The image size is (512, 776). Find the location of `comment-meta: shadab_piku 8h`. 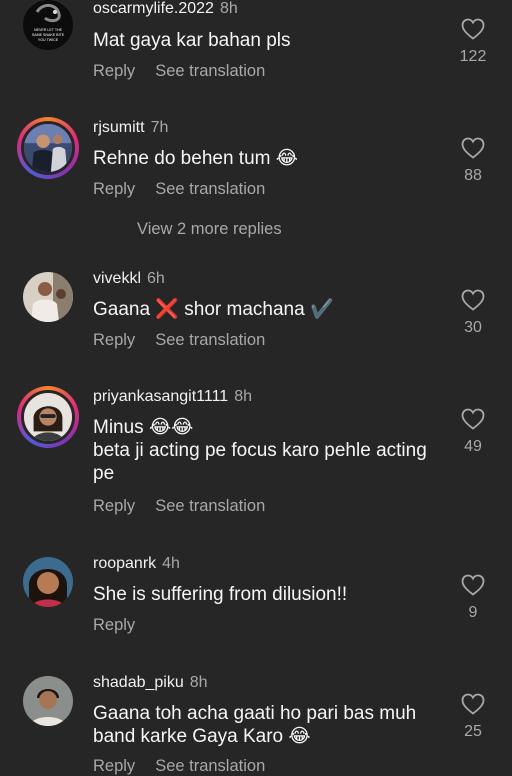

comment-meta: shadab_piku 8h is located at coordinates (150, 683).